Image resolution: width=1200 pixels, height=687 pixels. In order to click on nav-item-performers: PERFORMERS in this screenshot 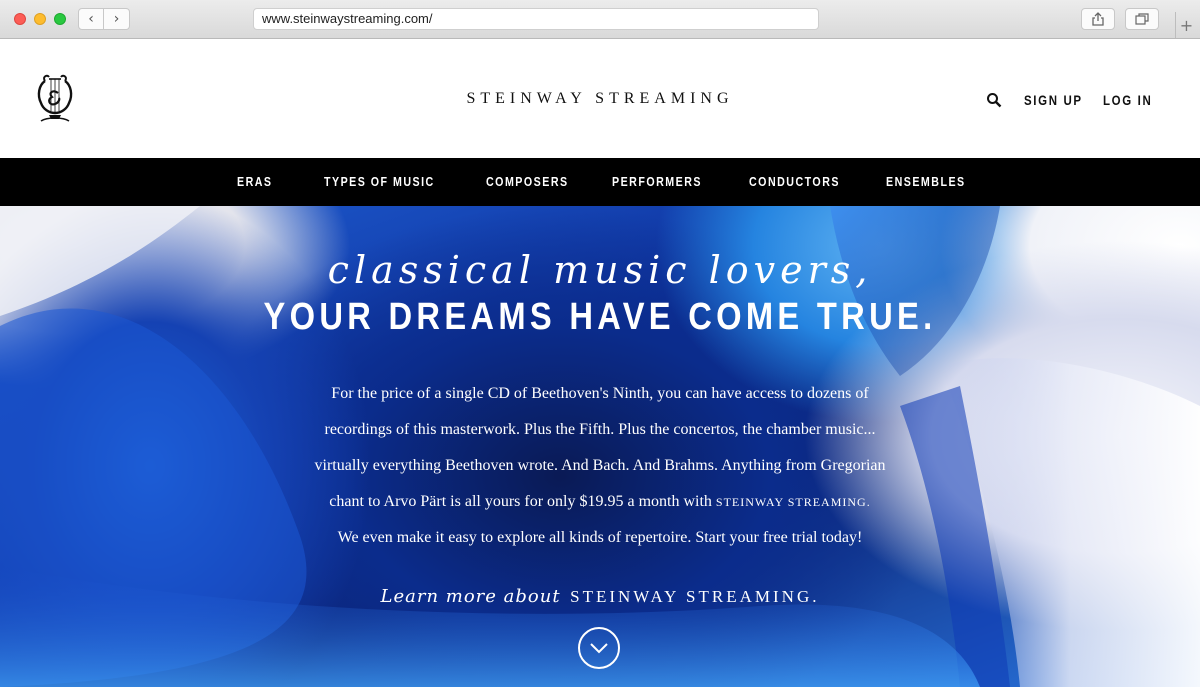, I will do `click(657, 181)`.